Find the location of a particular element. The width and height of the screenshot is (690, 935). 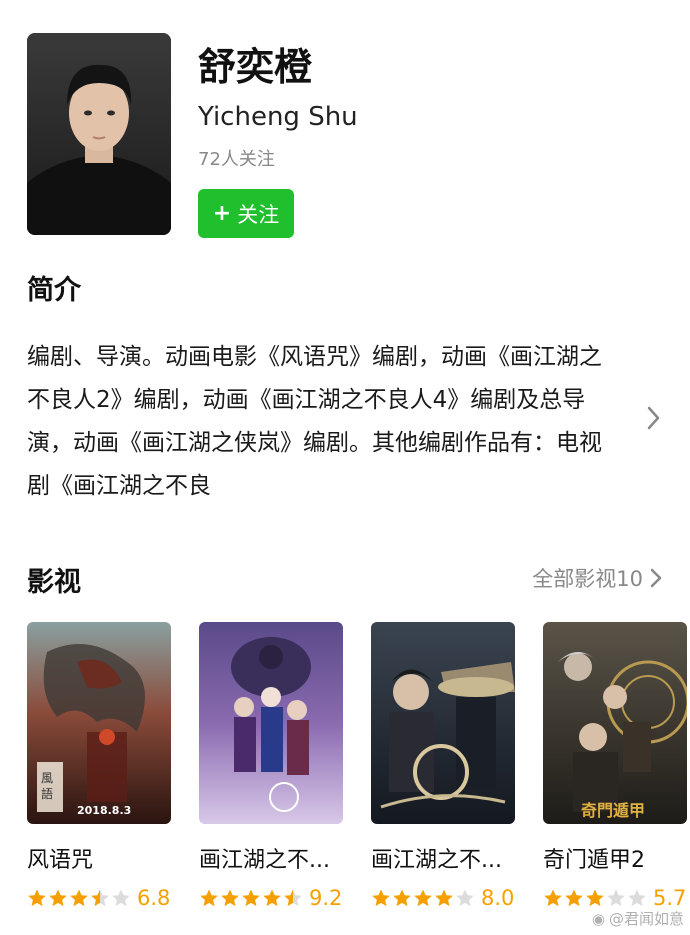

rating-row: 5.7 is located at coordinates (615, 898).